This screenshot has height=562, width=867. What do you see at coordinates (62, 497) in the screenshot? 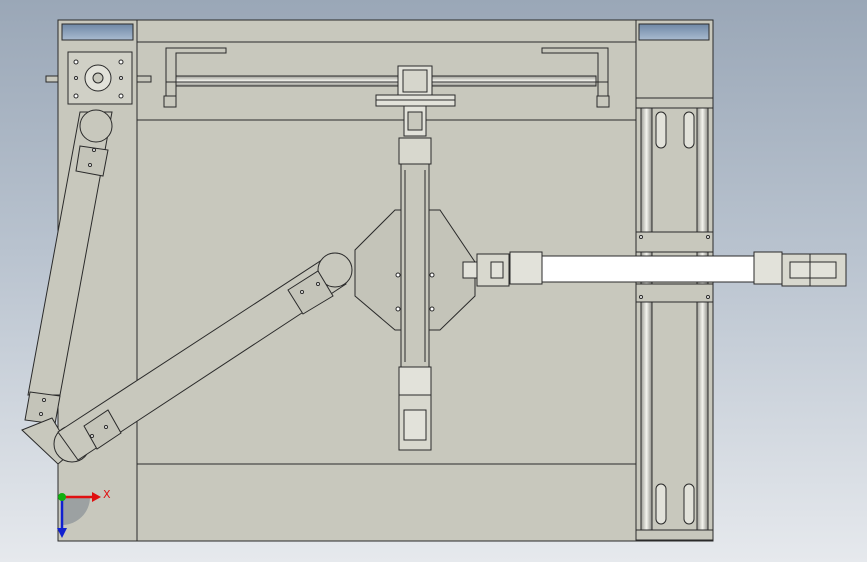
I see `y-axis-dot` at bounding box center [62, 497].